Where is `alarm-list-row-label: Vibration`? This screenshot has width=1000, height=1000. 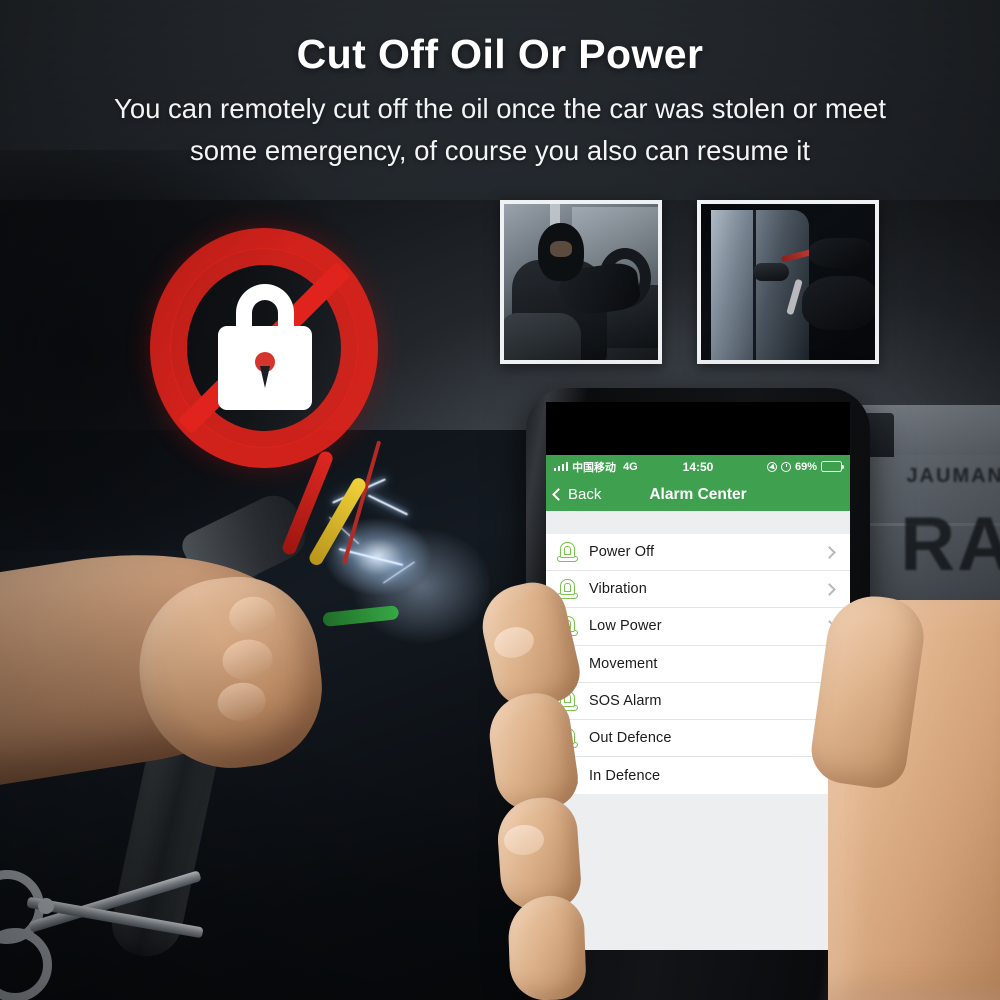 alarm-list-row-label: Vibration is located at coordinates (618, 589).